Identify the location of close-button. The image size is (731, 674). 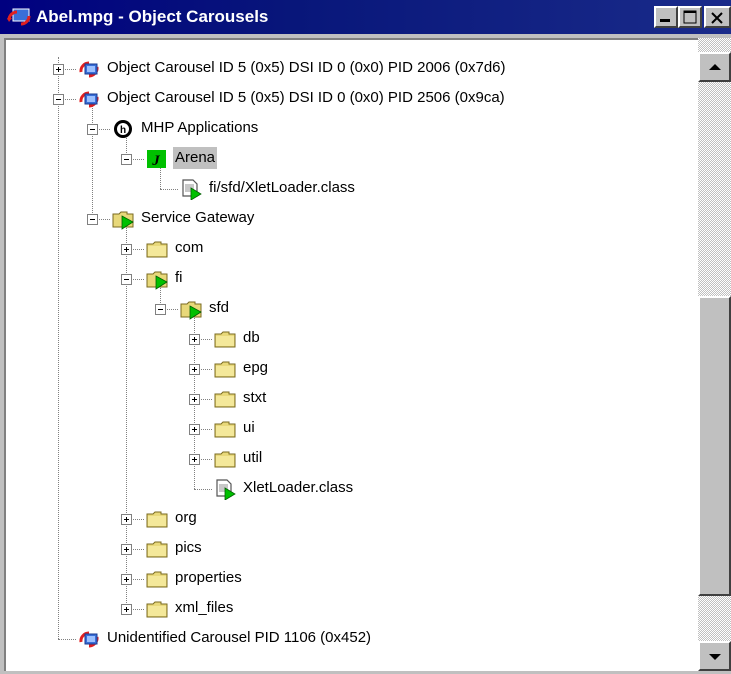
(717, 17).